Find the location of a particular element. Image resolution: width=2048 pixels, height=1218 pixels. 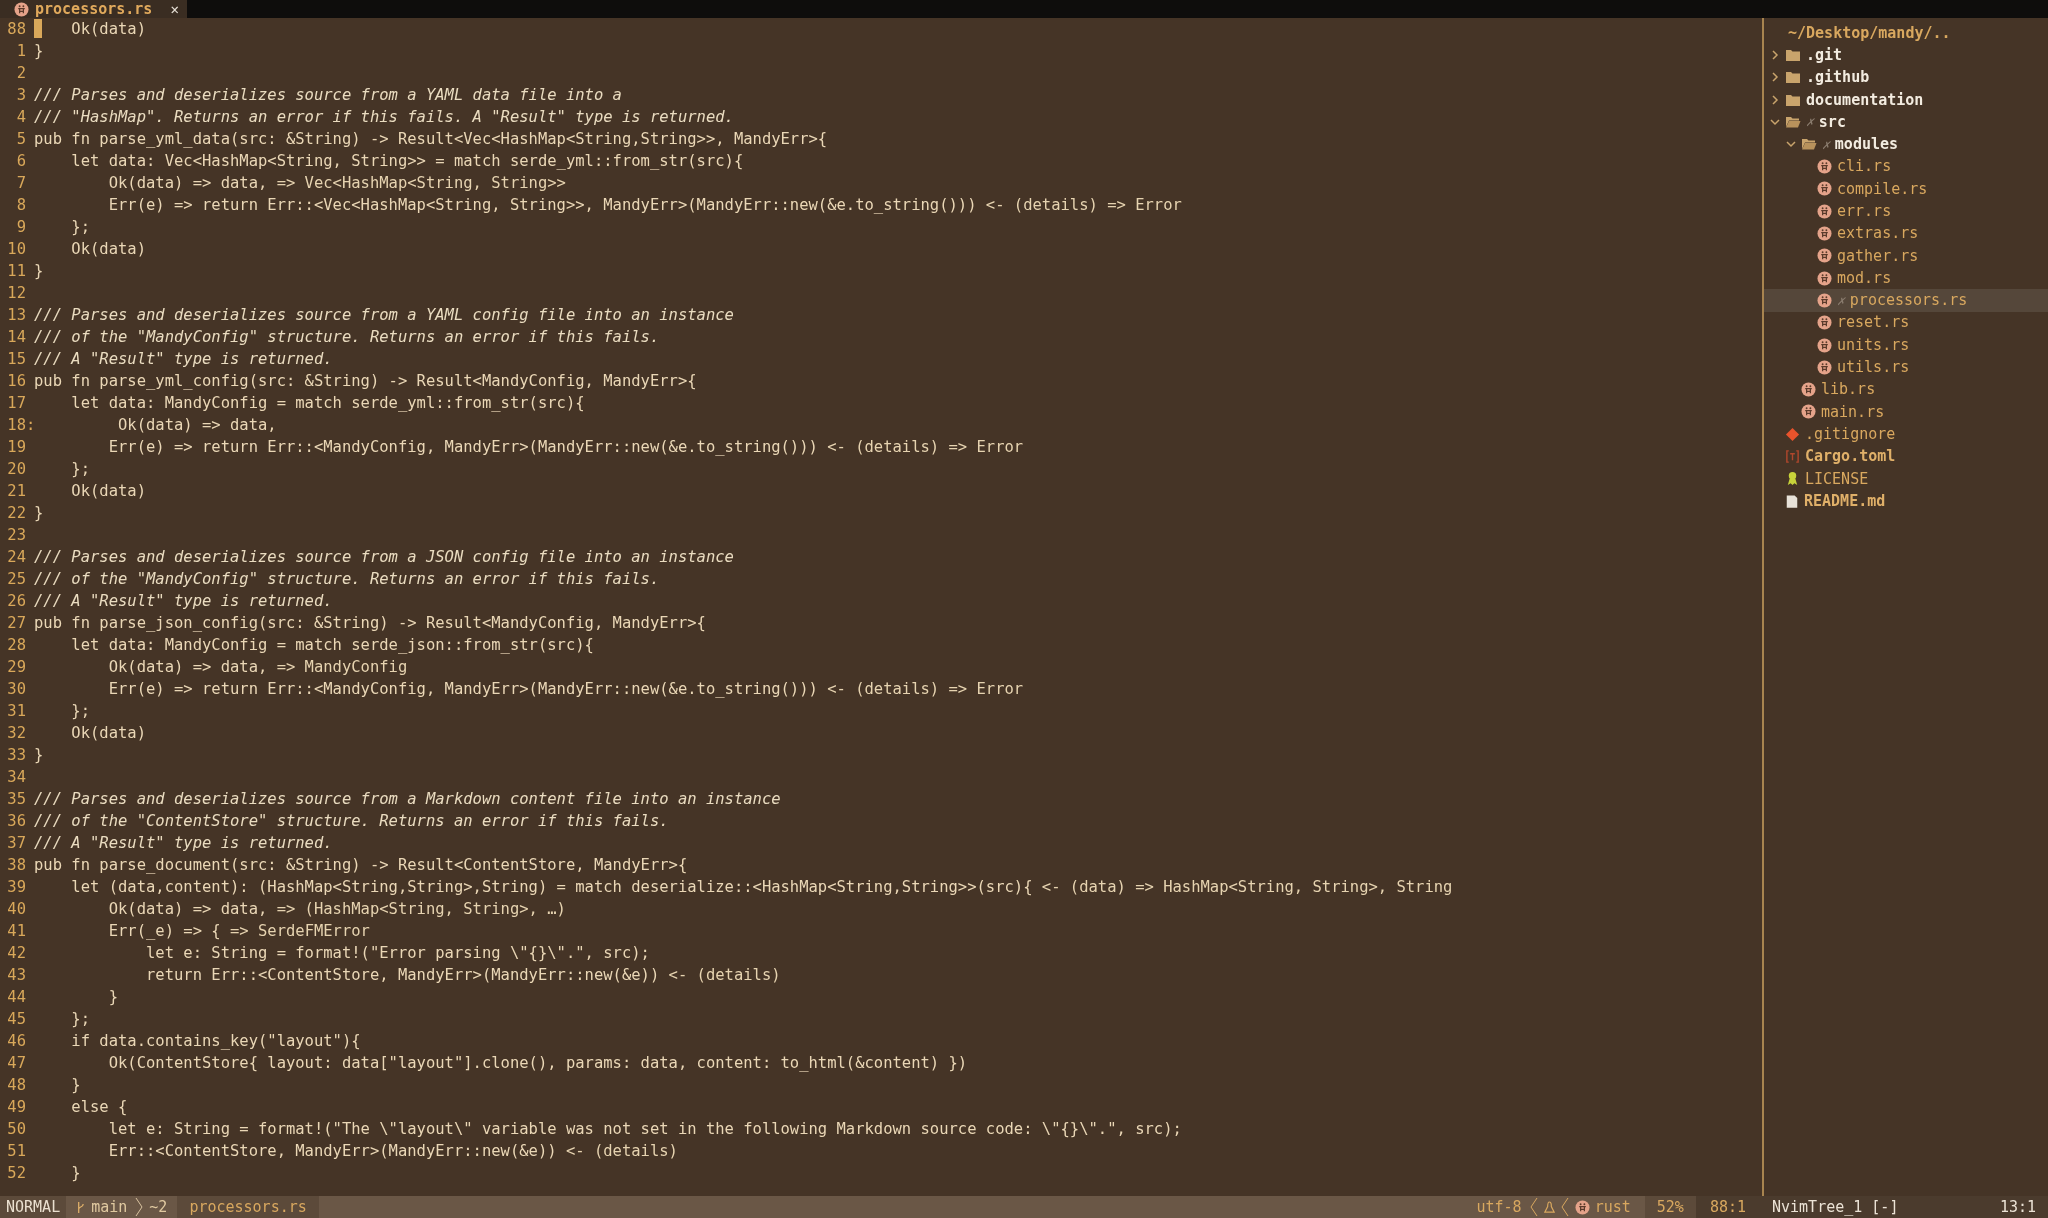

folder-item: ✗ modules is located at coordinates (1906, 144).